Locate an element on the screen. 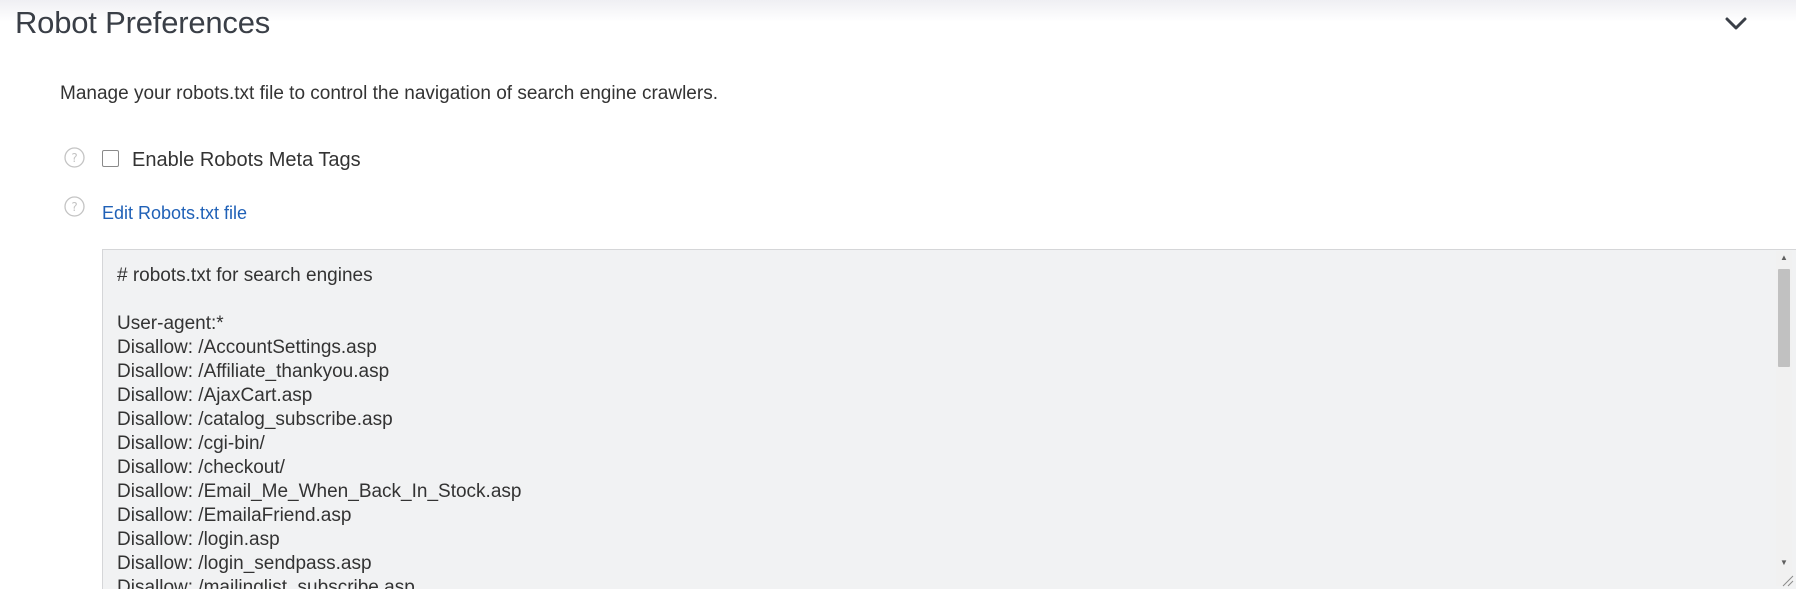 Image resolution: width=1796 pixels, height=599 pixels. enable-robots-meta-checkbox is located at coordinates (110, 158).